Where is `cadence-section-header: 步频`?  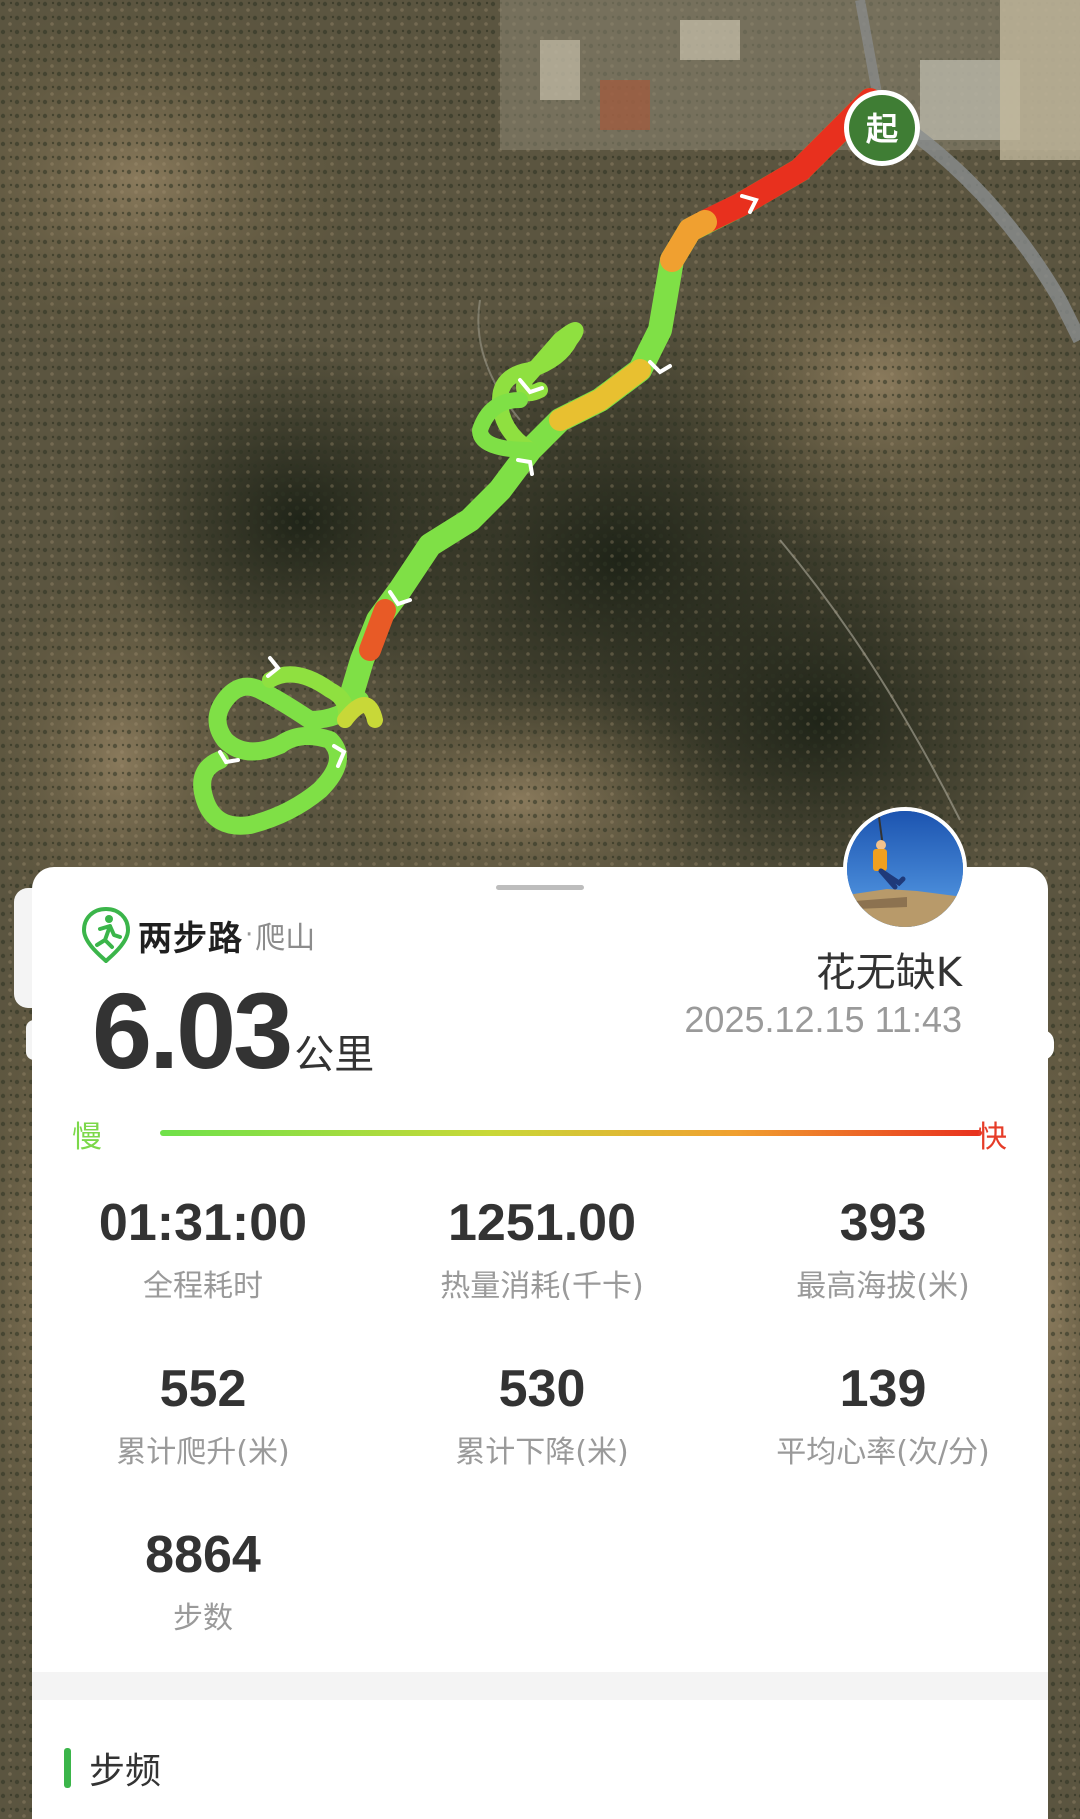
cadence-section-header: 步频 is located at coordinates (112, 1768).